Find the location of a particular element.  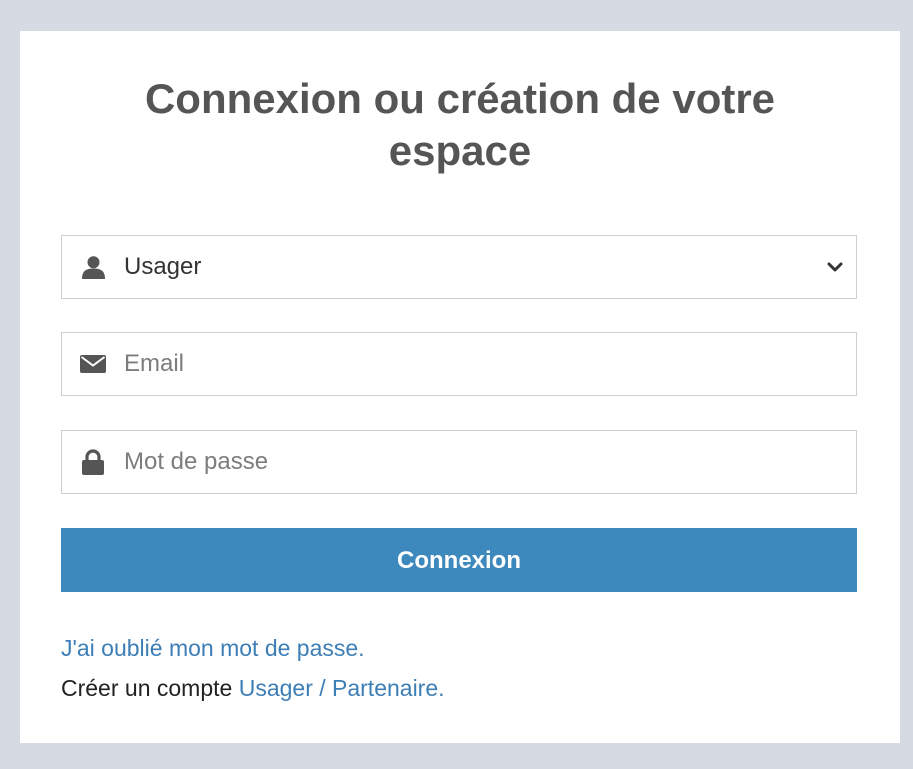

page-title: Connexion ou création de votre espace is located at coordinates (460, 125).